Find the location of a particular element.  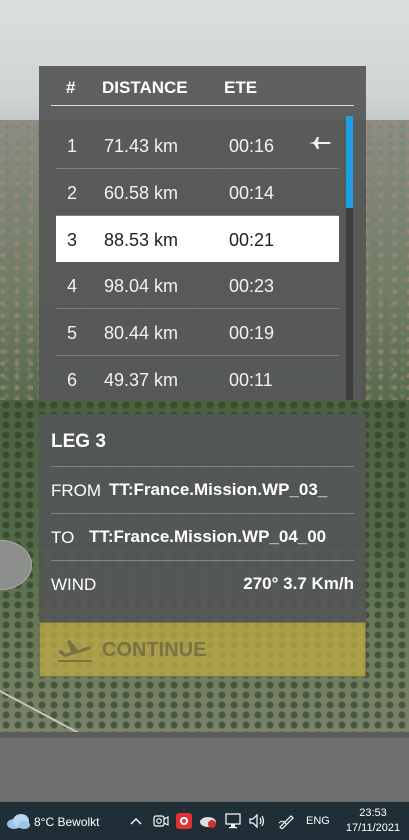

ground-strip is located at coordinates (204, 770).